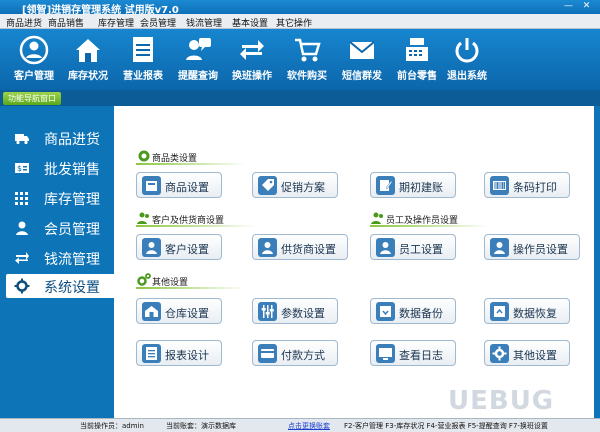 This screenshot has height=432, width=600. I want to click on operator-settings-button: 操作员设置, so click(532, 247).